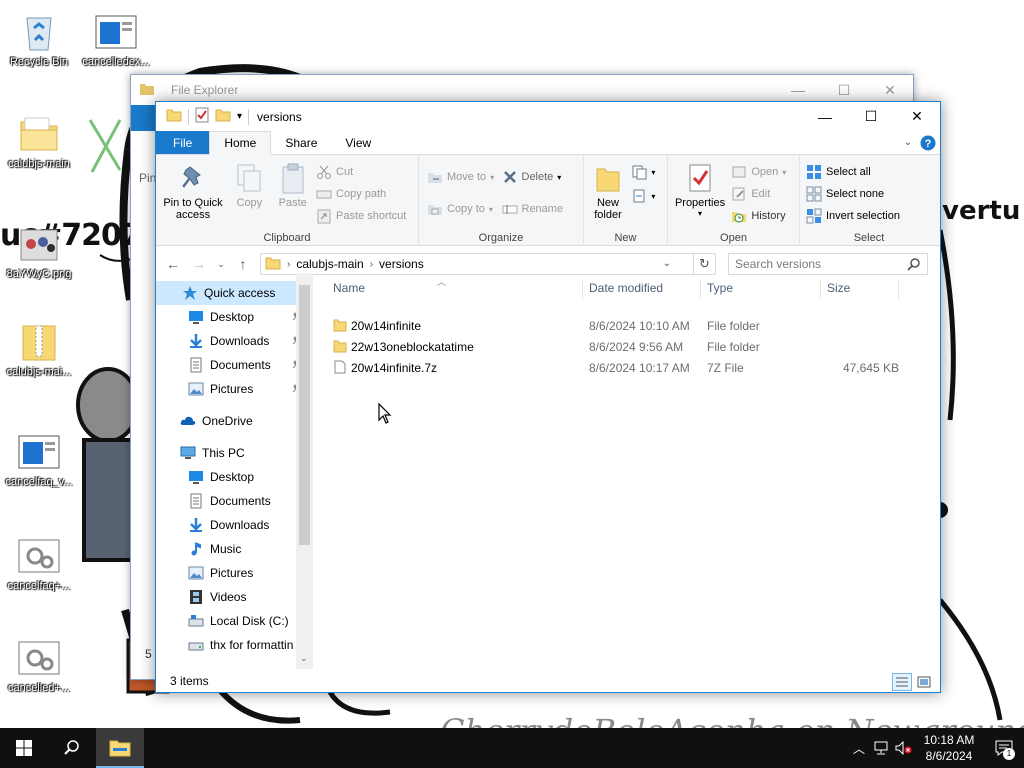 Image resolution: width=1024 pixels, height=768 pixels. Describe the element at coordinates (324, 172) in the screenshot. I see `scissors-icon` at that location.